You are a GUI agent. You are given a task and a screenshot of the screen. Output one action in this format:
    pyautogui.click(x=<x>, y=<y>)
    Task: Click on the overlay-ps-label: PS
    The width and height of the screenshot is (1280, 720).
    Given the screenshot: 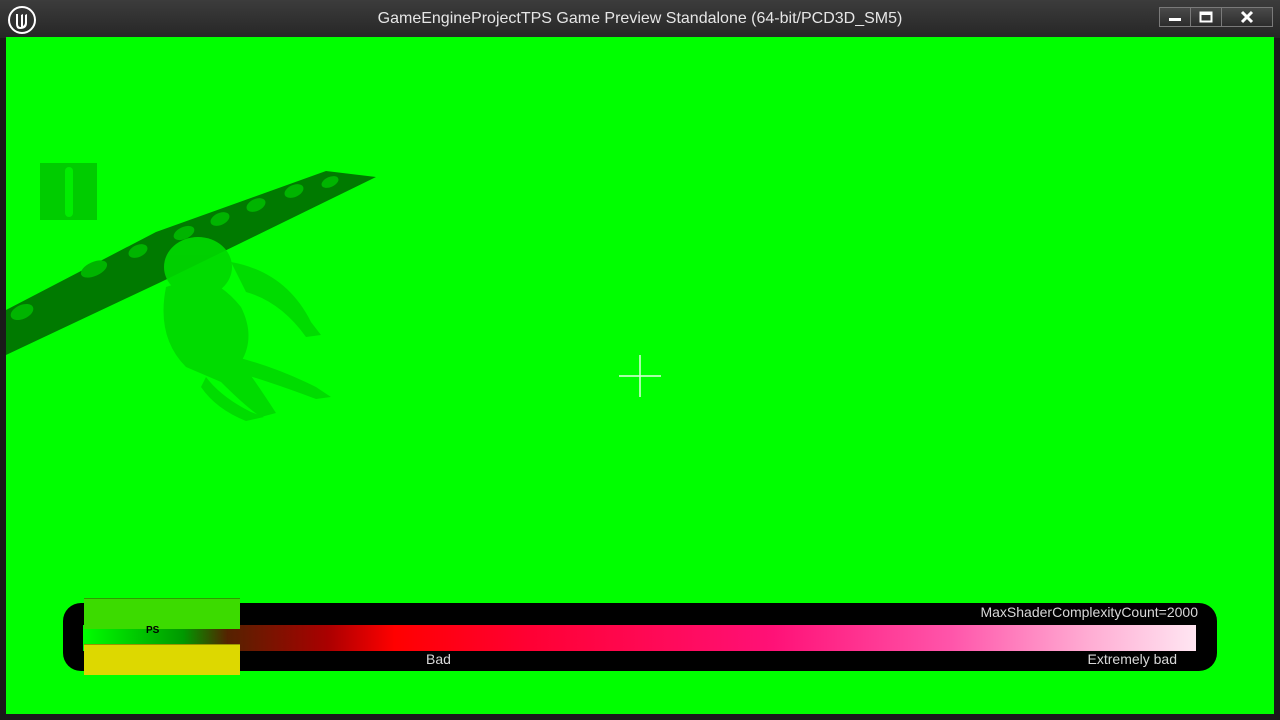 What is the action you would take?
    pyautogui.click(x=153, y=630)
    